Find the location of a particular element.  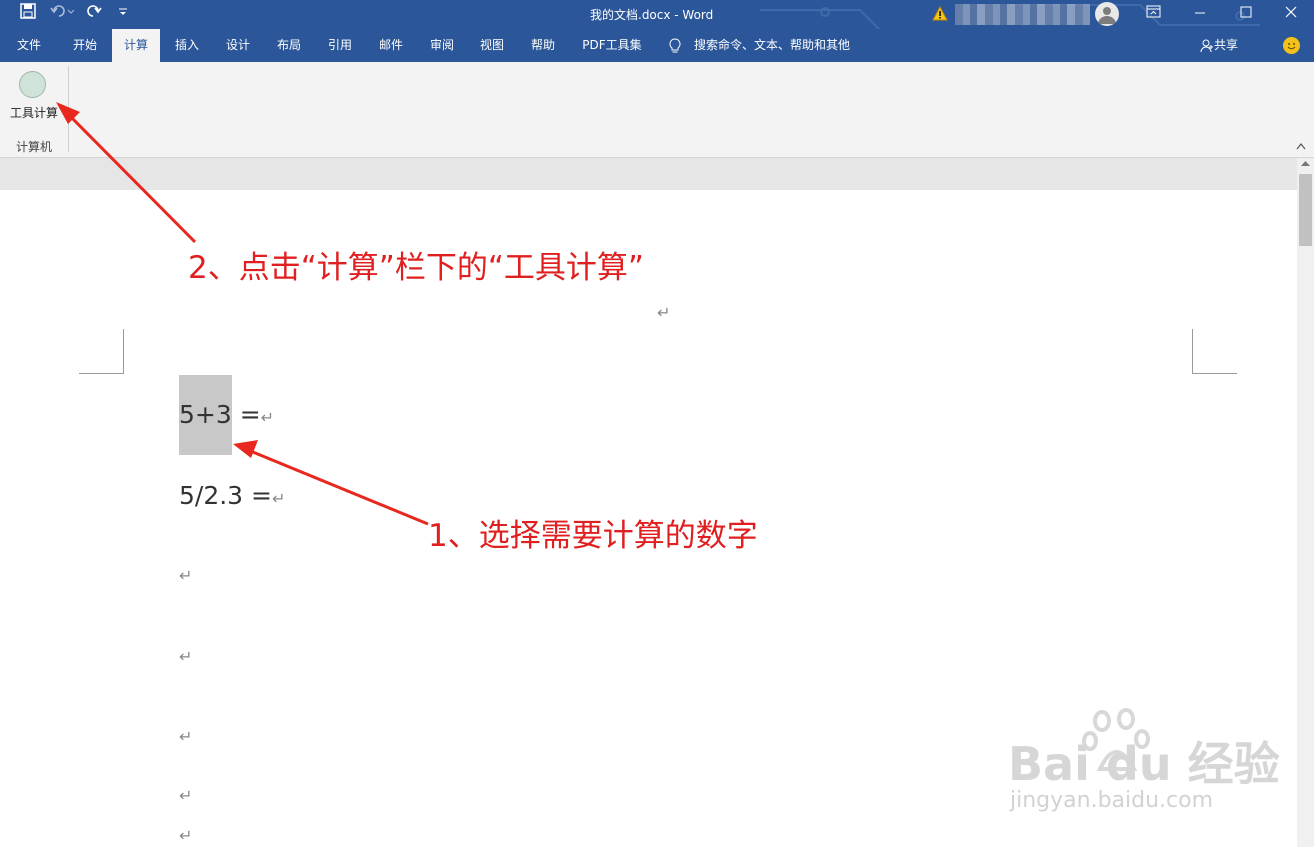

tab-pdf-tools: PDF工具集 is located at coordinates (612, 45).